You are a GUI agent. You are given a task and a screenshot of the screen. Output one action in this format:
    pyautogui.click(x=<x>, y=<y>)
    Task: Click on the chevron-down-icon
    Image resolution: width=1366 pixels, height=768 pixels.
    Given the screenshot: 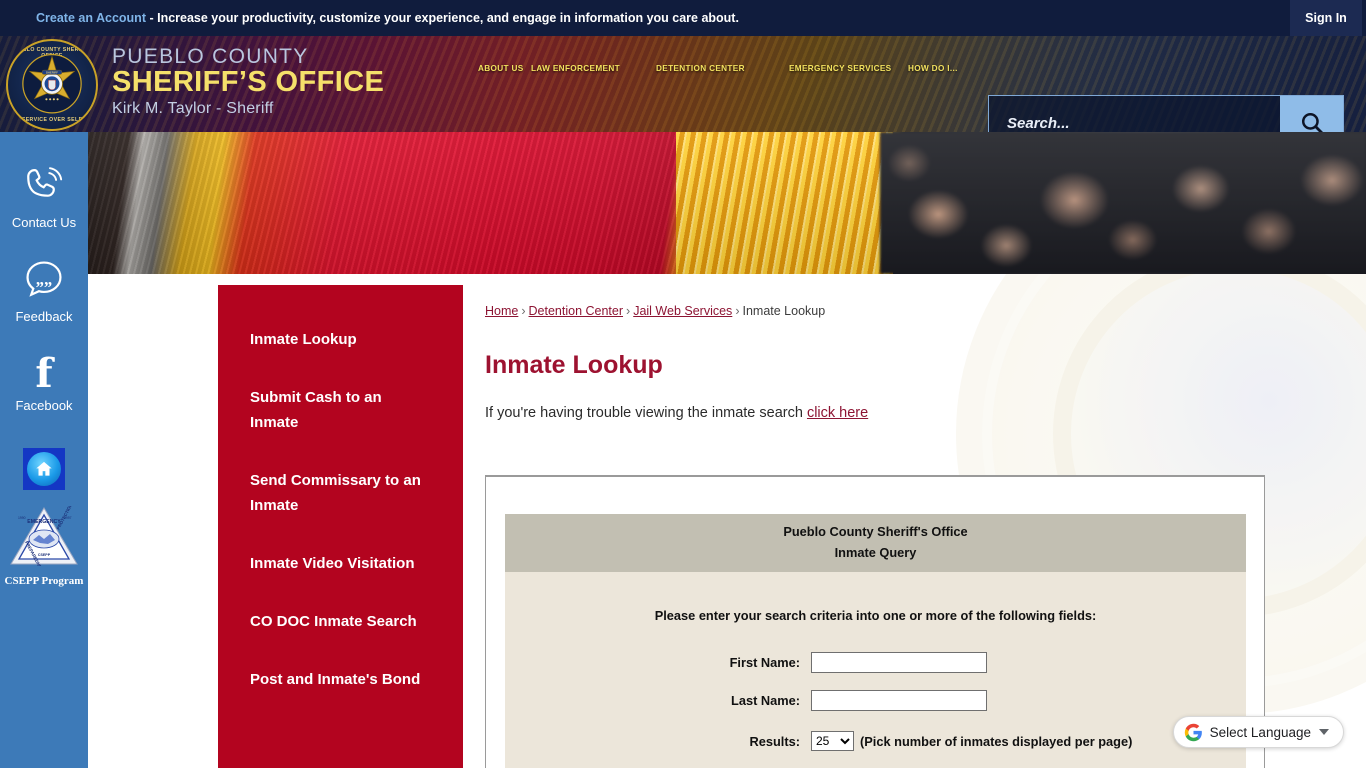 What is the action you would take?
    pyautogui.click(x=1324, y=732)
    